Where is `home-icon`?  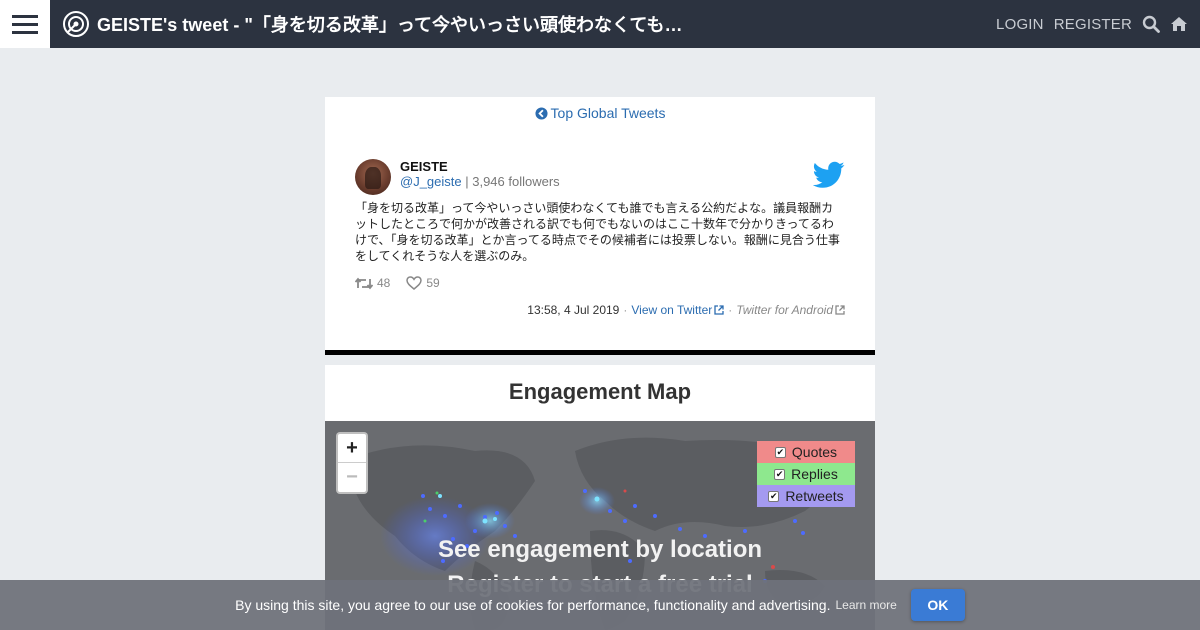 home-icon is located at coordinates (1179, 24).